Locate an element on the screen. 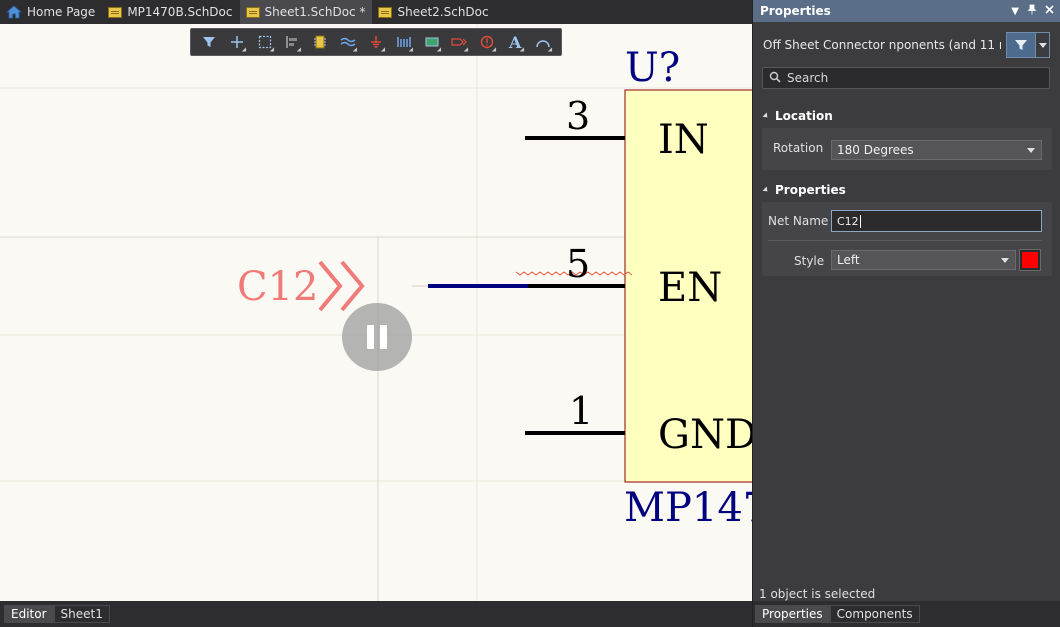 This screenshot has height=627, width=1060. crosshair-icon is located at coordinates (237, 42).